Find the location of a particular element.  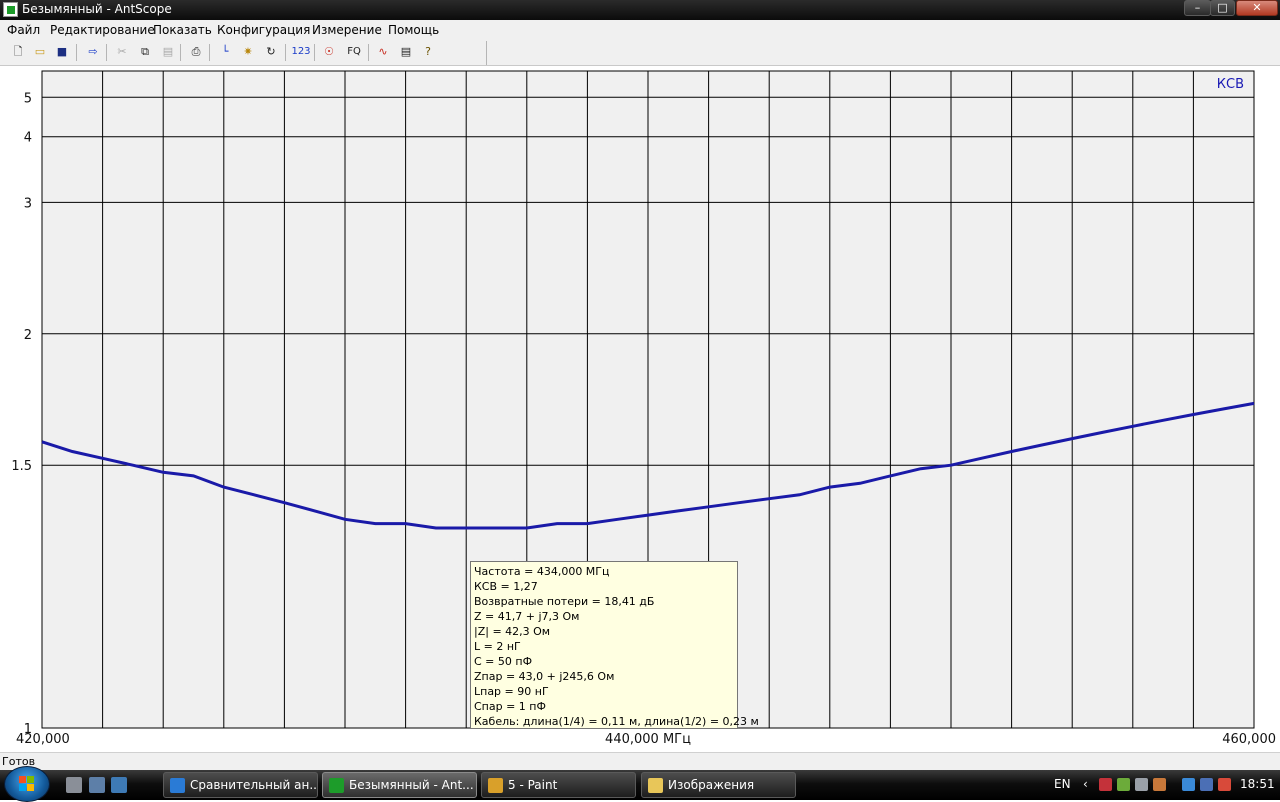

close-button: ✕ is located at coordinates (1257, 8).